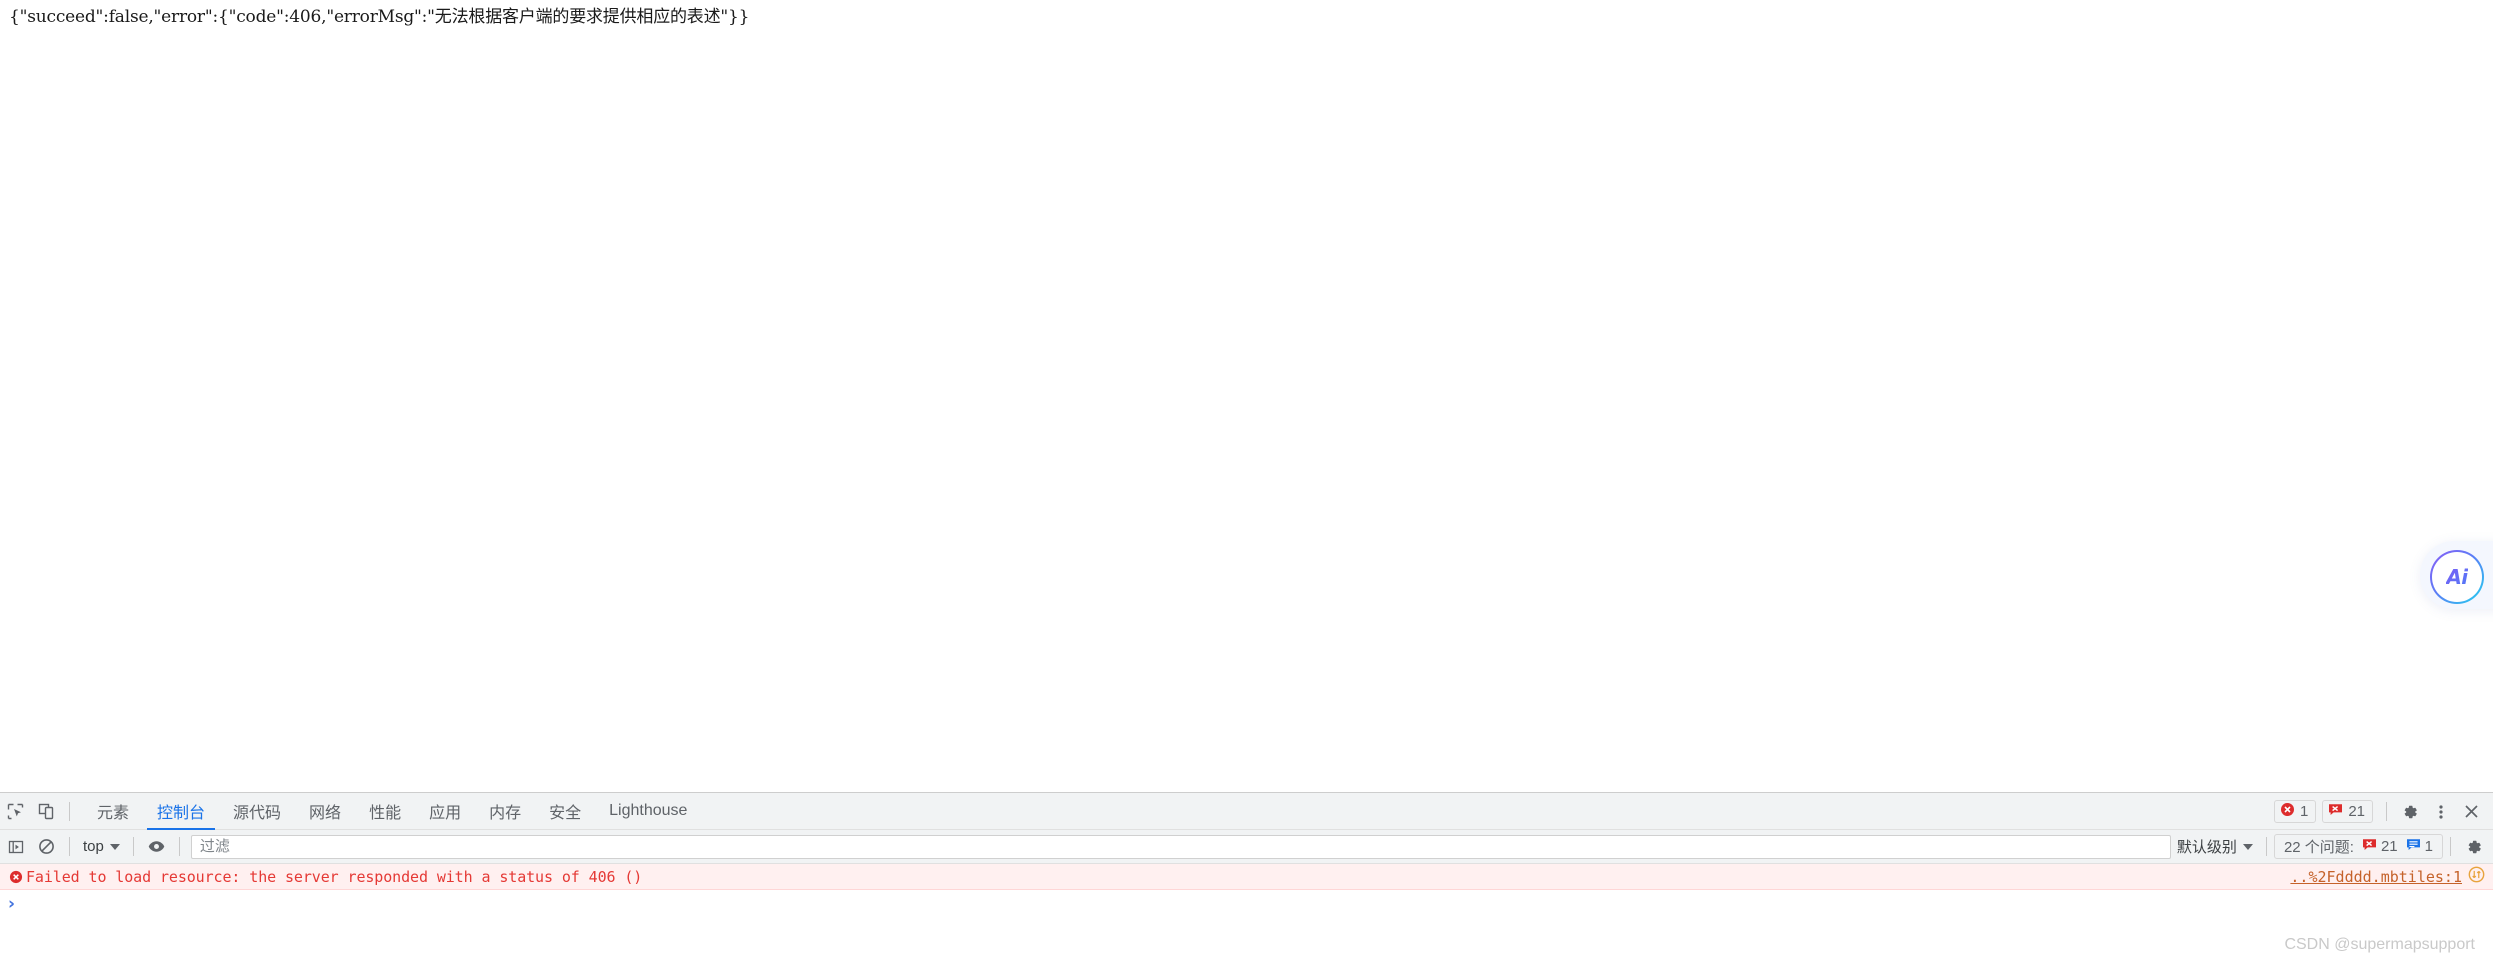 The image size is (2493, 960). I want to click on toolbar-right-divider, so click(2386, 811).